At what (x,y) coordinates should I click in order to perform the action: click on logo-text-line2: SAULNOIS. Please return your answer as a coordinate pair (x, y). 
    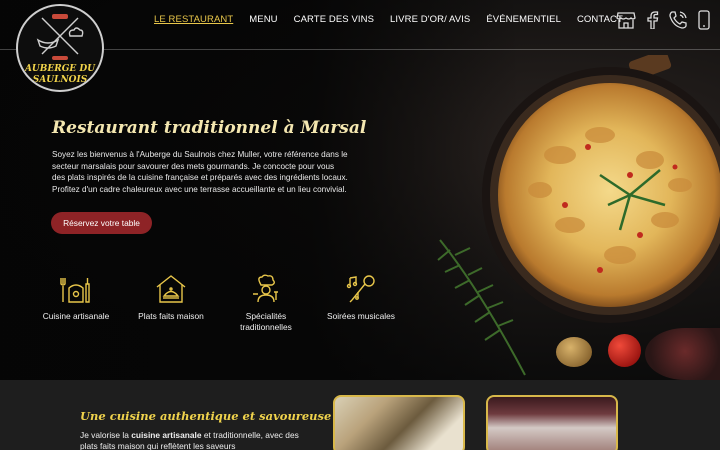
    Looking at the image, I should click on (60, 80).